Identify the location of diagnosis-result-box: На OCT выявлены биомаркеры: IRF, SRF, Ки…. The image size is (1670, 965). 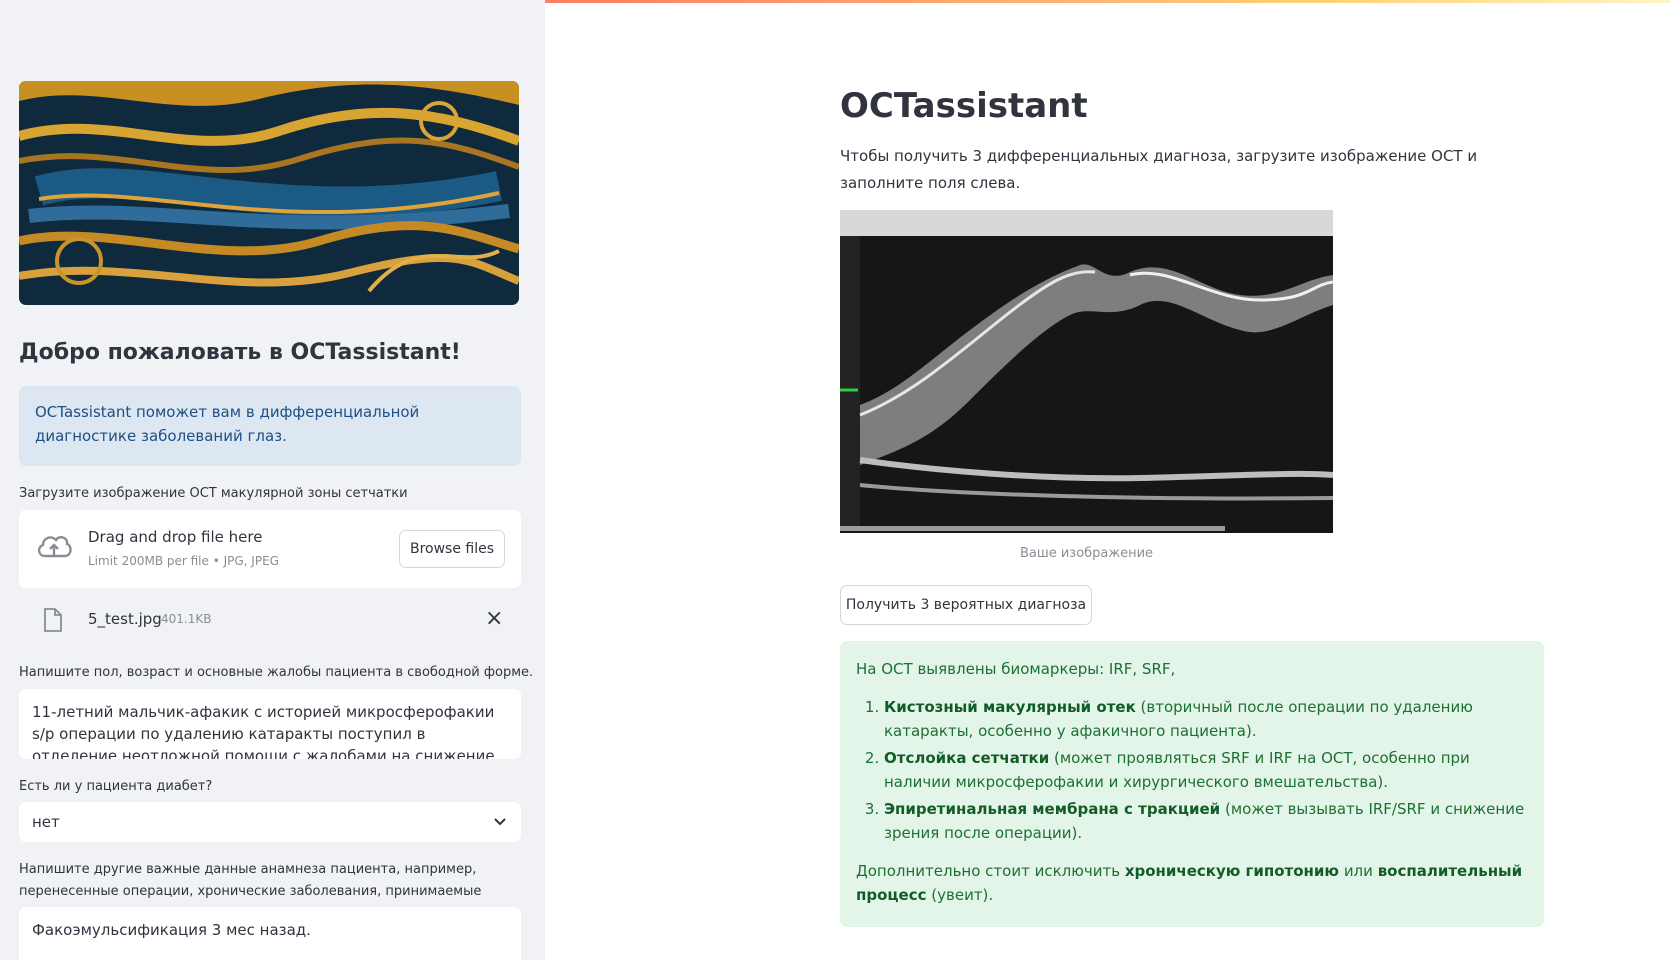
(1192, 784).